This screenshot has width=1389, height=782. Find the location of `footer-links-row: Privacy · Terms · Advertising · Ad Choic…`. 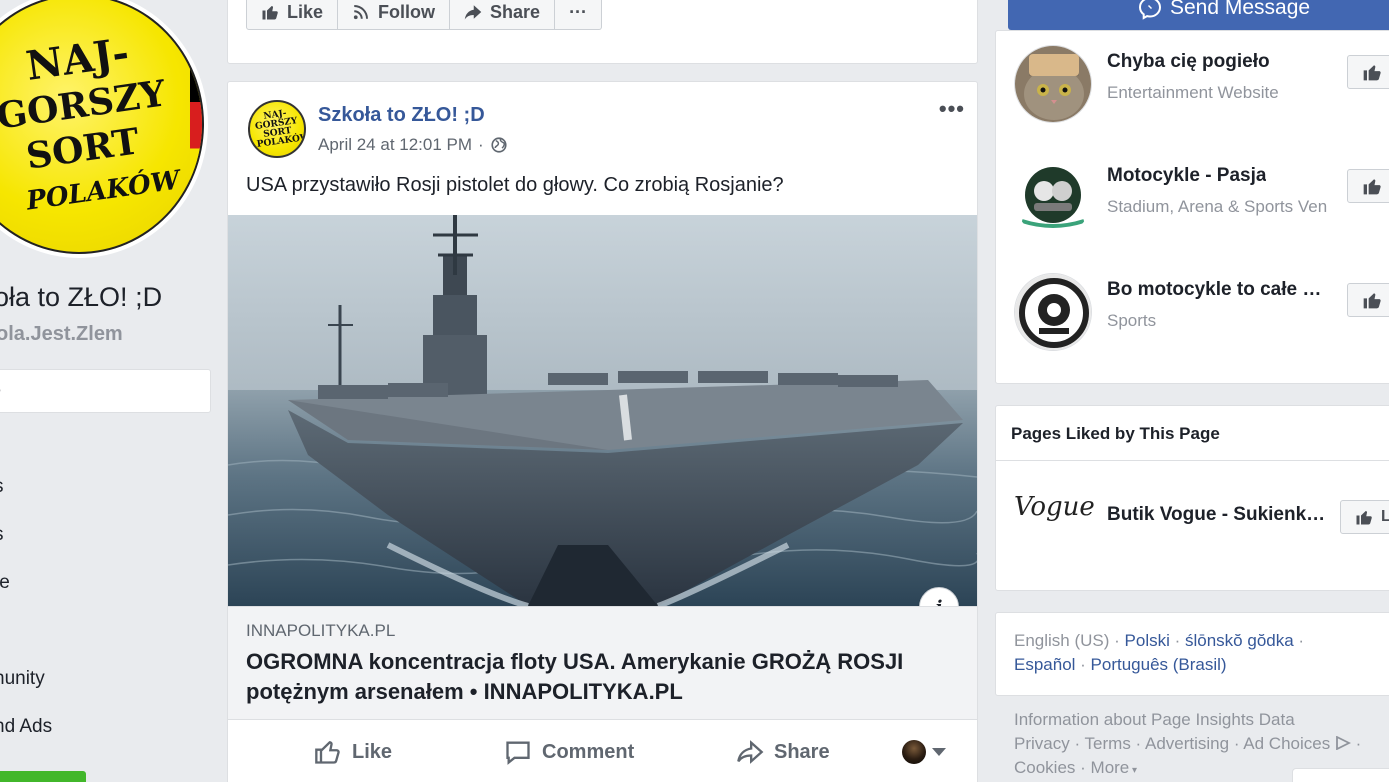

footer-links-row: Privacy · Terms · Advertising · Ad Choic… is located at coordinates (1188, 743).